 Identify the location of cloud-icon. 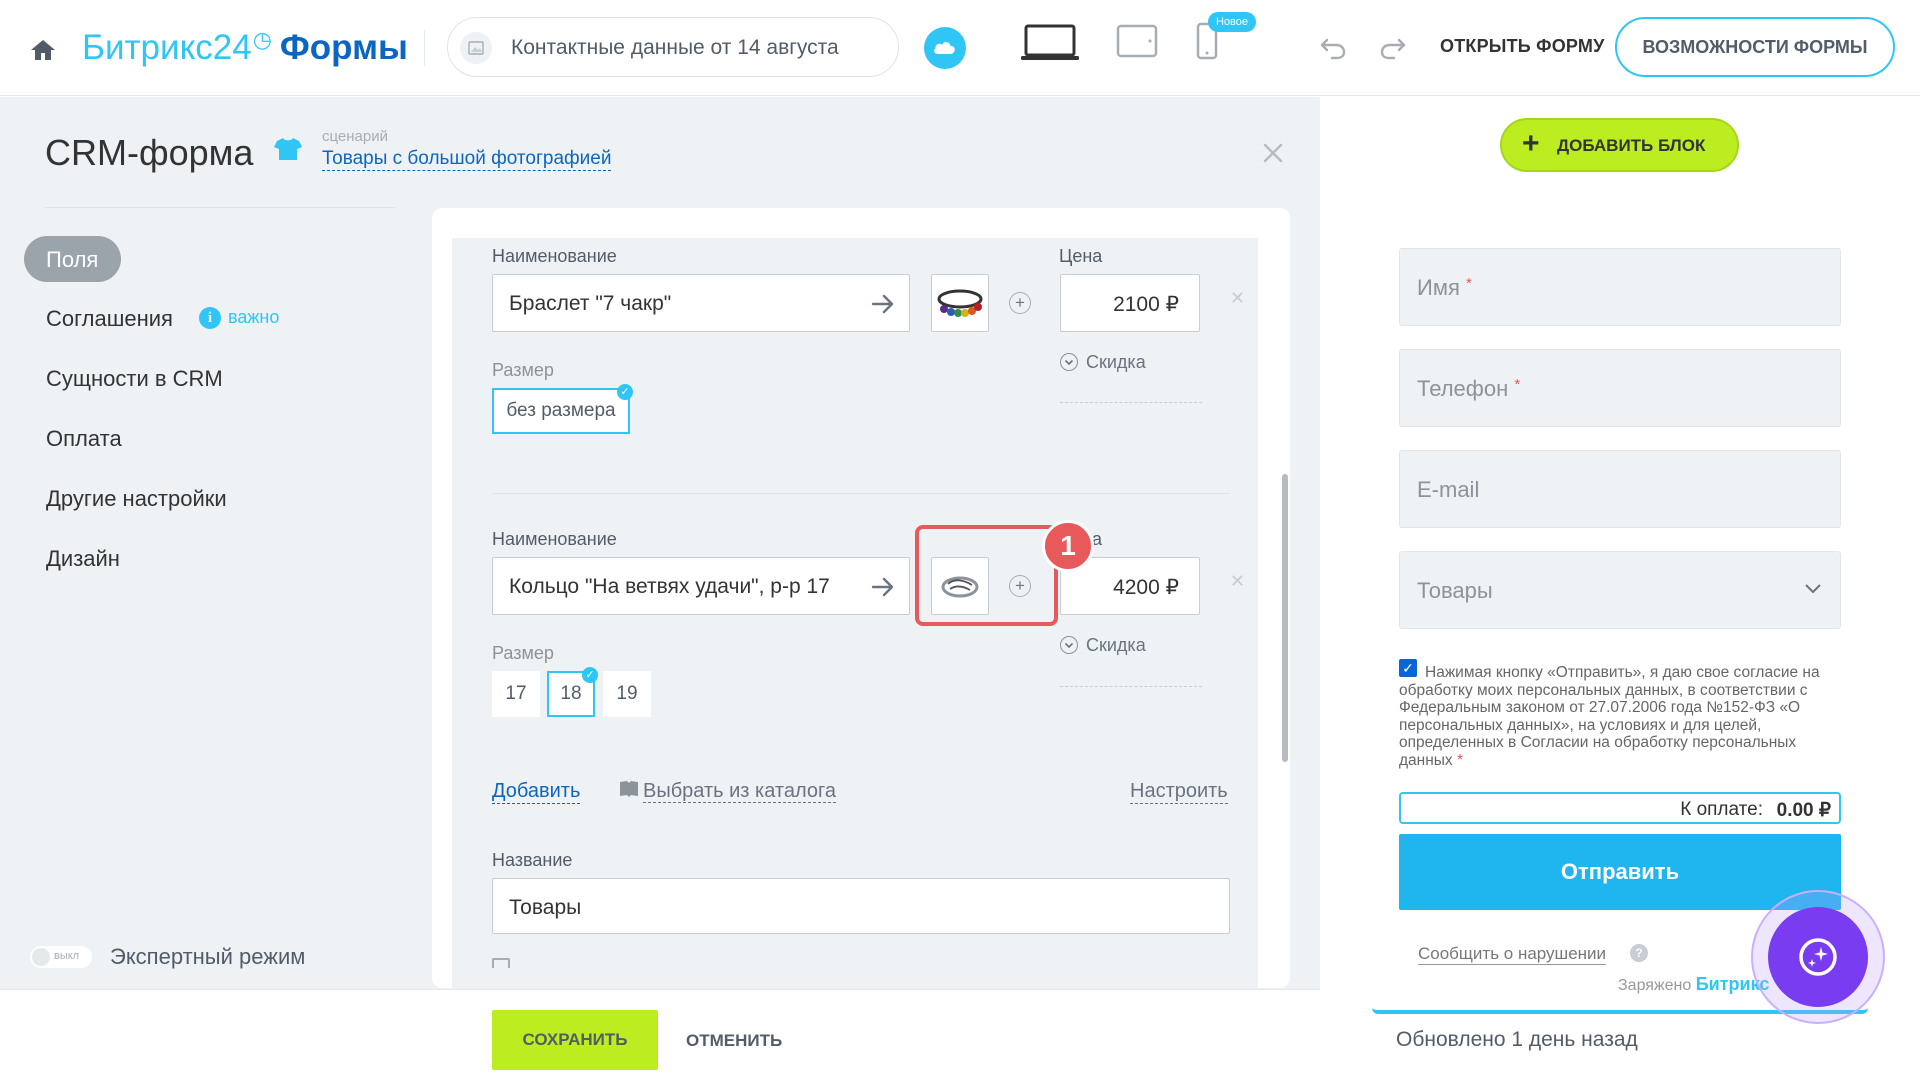
(945, 48).